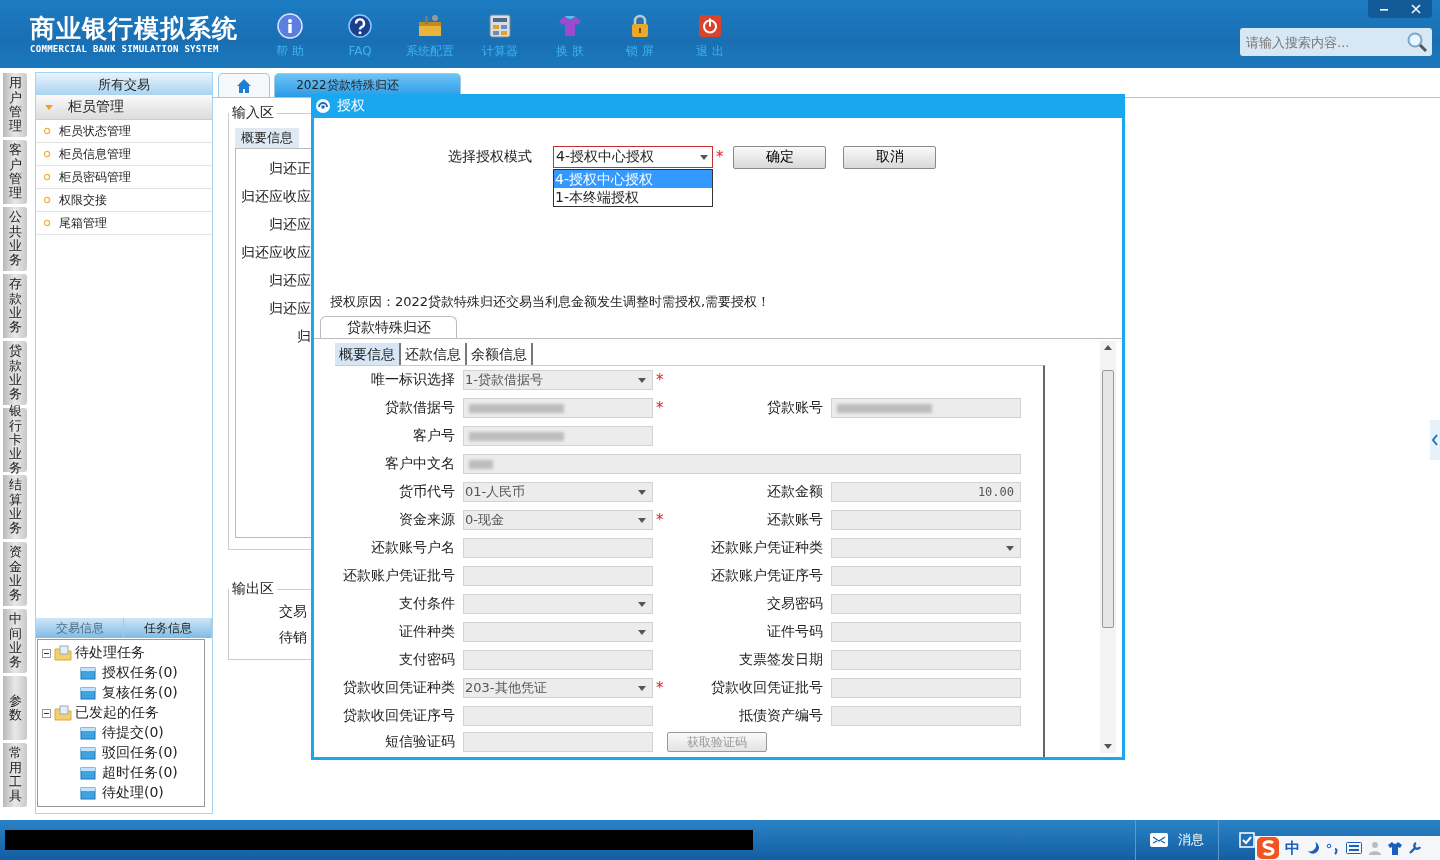 The height and width of the screenshot is (860, 1440). Describe the element at coordinates (124, 131) in the screenshot. I see `menu-item: 柜员状态管理` at that location.